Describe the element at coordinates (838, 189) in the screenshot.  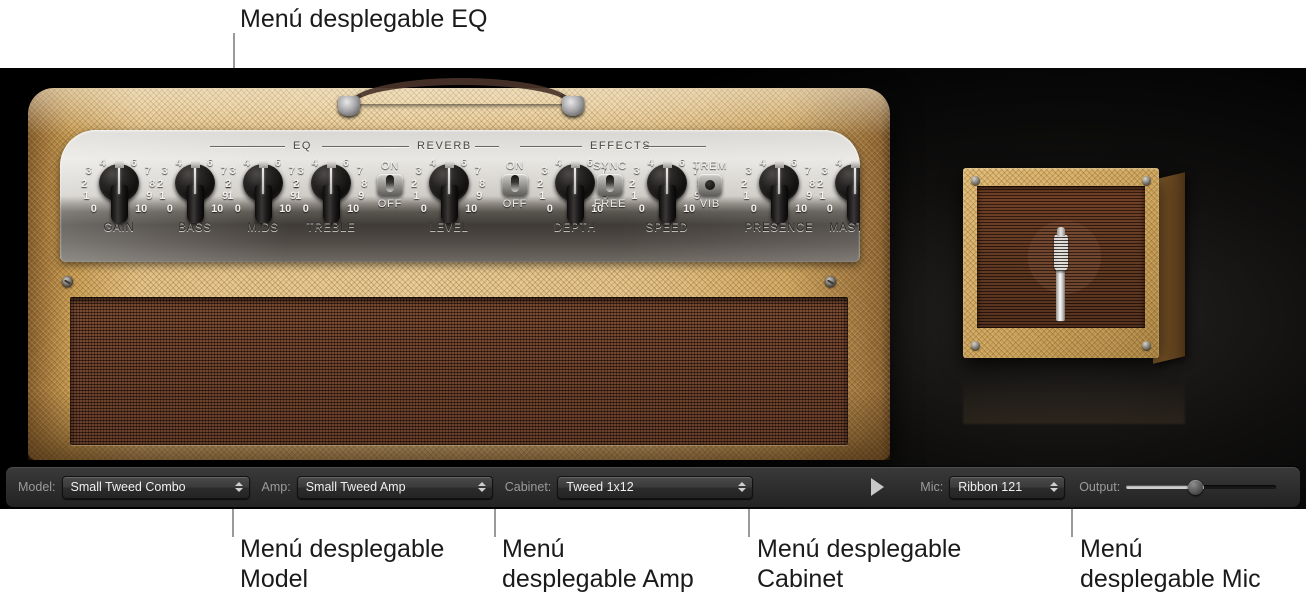
I see `knob-master-dial: 0 1 2 3 4 6 7 8 9 10` at that location.